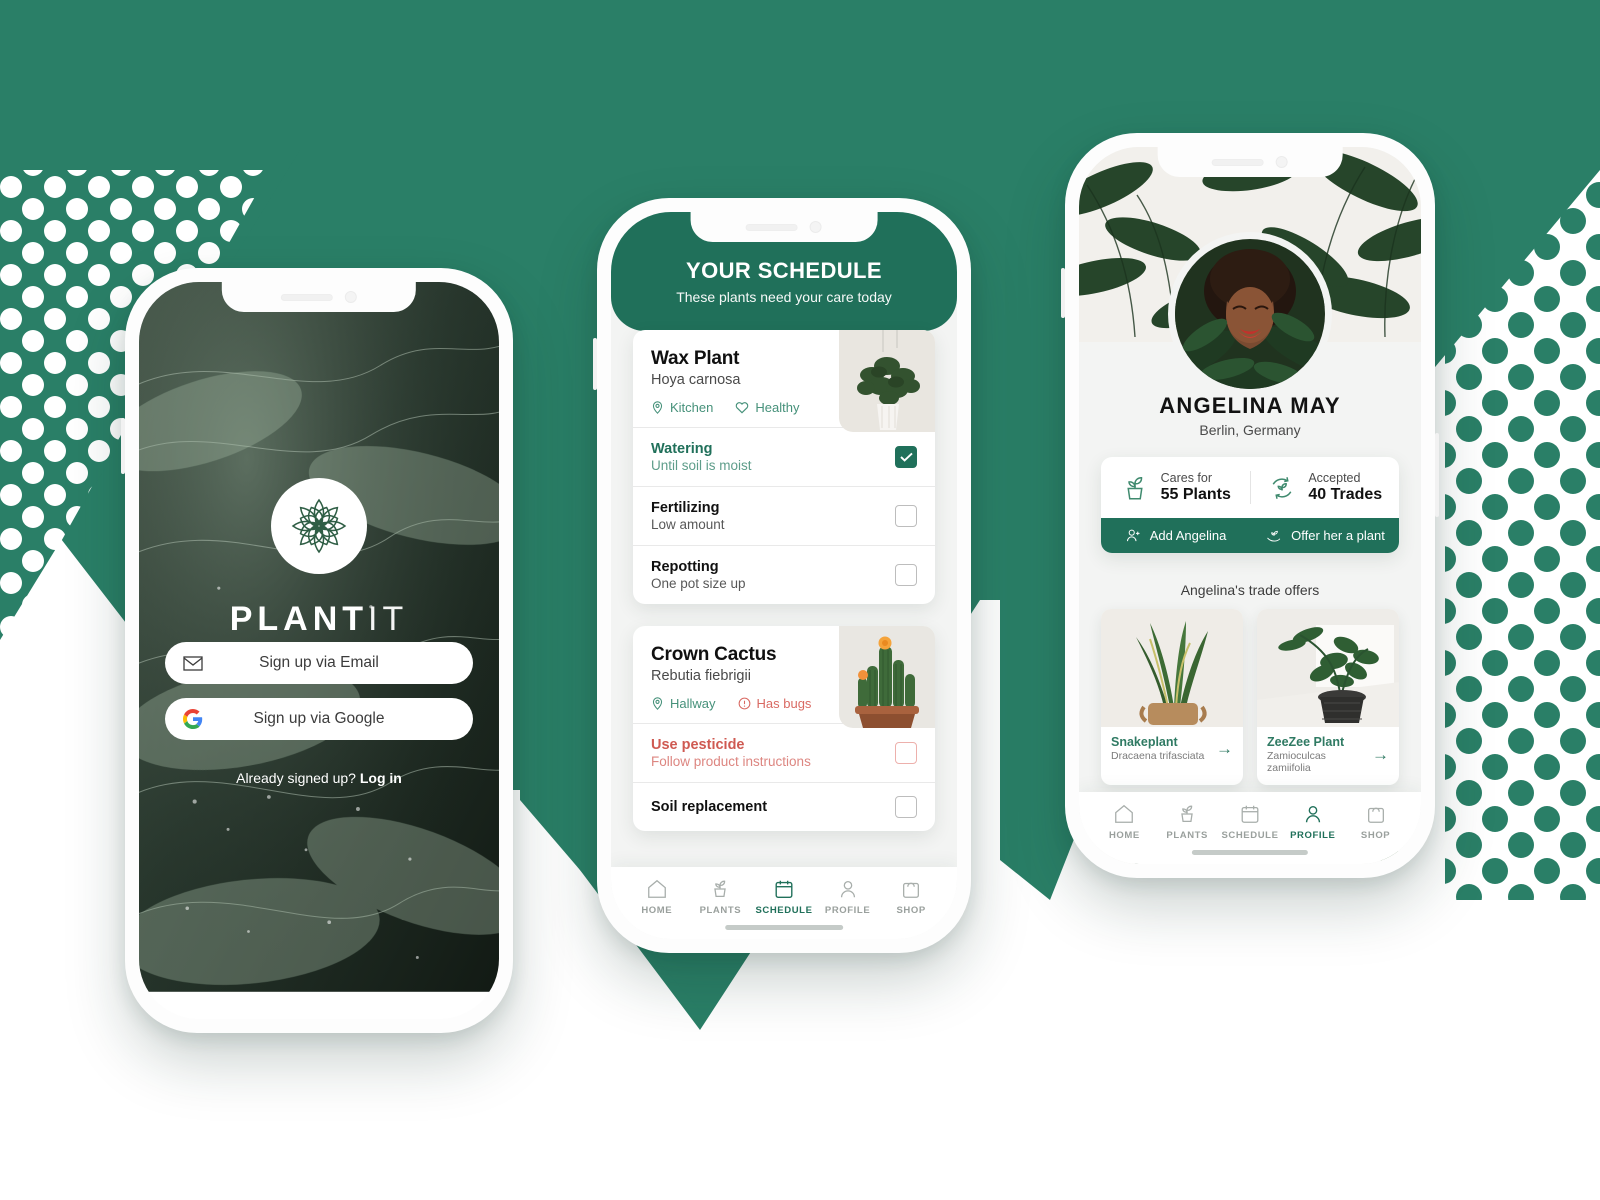  I want to click on power-button, so click(1437, 475).